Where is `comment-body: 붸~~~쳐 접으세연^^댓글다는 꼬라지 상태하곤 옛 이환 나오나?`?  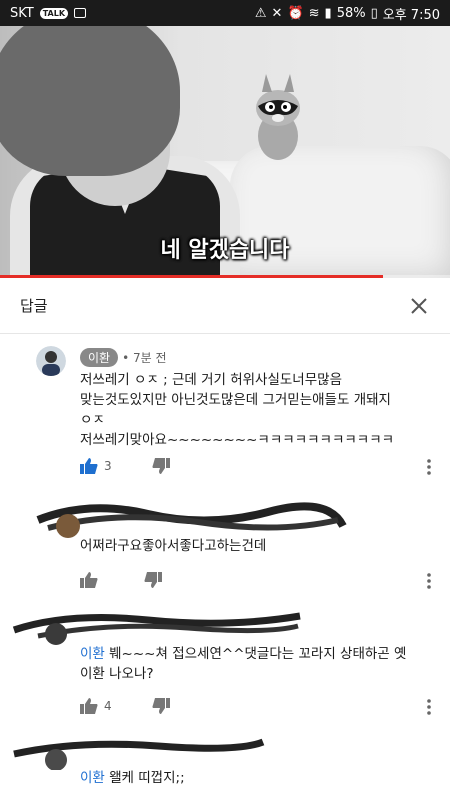 comment-body: 붸~~~쳐 접으세연^^댓글다는 꼬라지 상태하곤 옛 이환 나오나? is located at coordinates (243, 664).